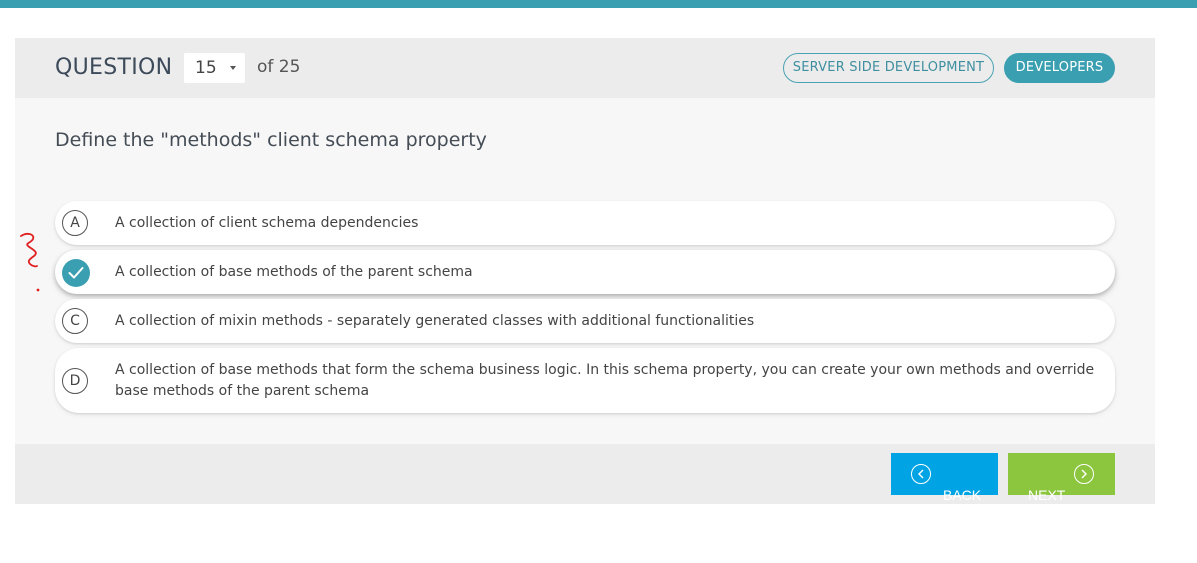 The width and height of the screenshot is (1197, 563). Describe the element at coordinates (1084, 474) in the screenshot. I see `chevron-right-circle-icon` at that location.